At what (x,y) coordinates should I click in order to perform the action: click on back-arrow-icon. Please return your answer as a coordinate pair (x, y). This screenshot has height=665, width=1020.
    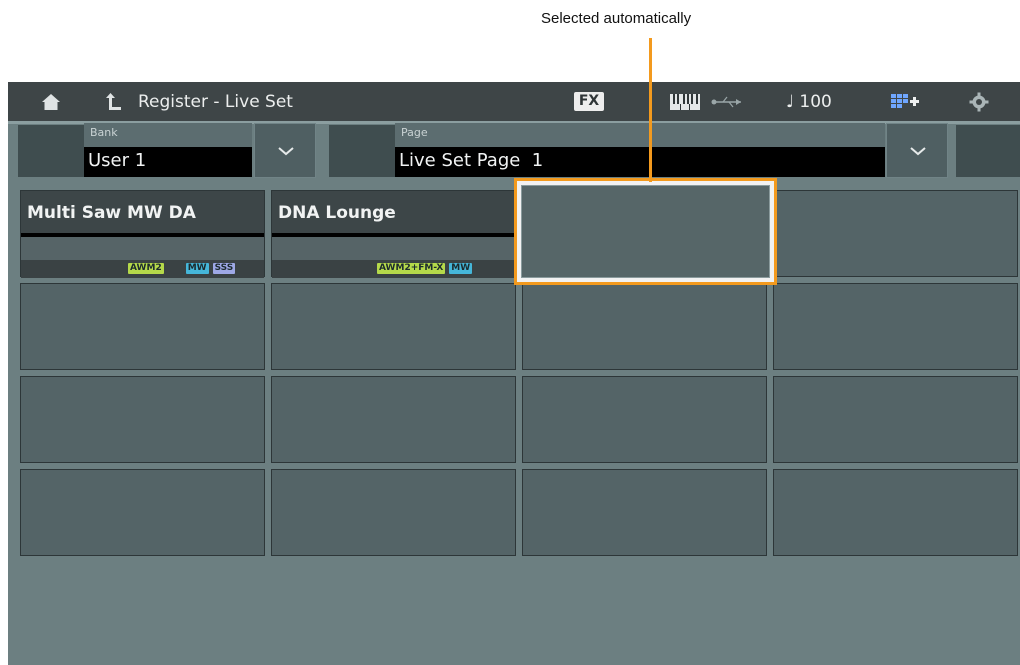
    Looking at the image, I should click on (113, 101).